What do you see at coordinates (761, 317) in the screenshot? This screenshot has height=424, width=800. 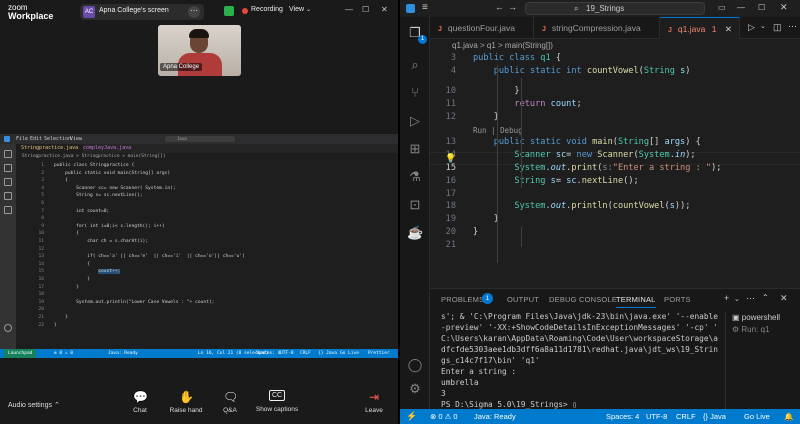 I see `terminal-item-label: powershell` at bounding box center [761, 317].